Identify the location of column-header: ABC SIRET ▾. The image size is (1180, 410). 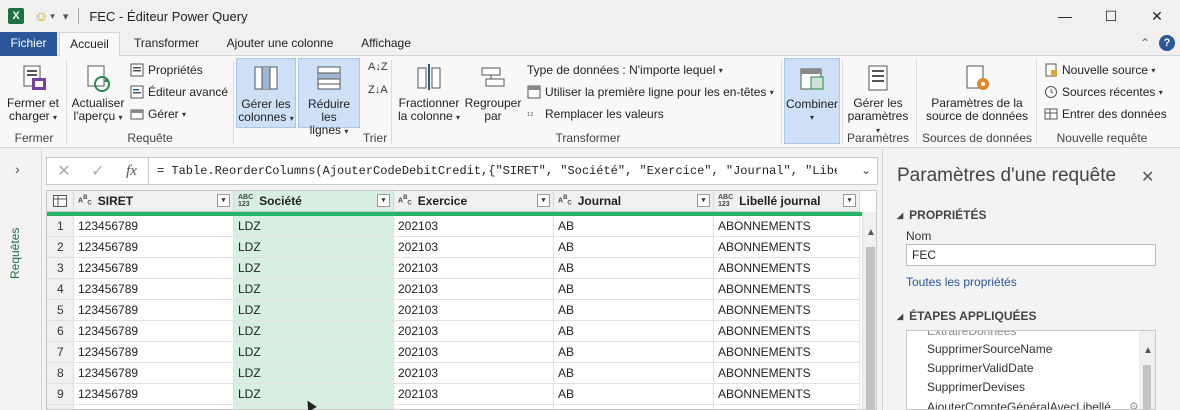
(154, 201).